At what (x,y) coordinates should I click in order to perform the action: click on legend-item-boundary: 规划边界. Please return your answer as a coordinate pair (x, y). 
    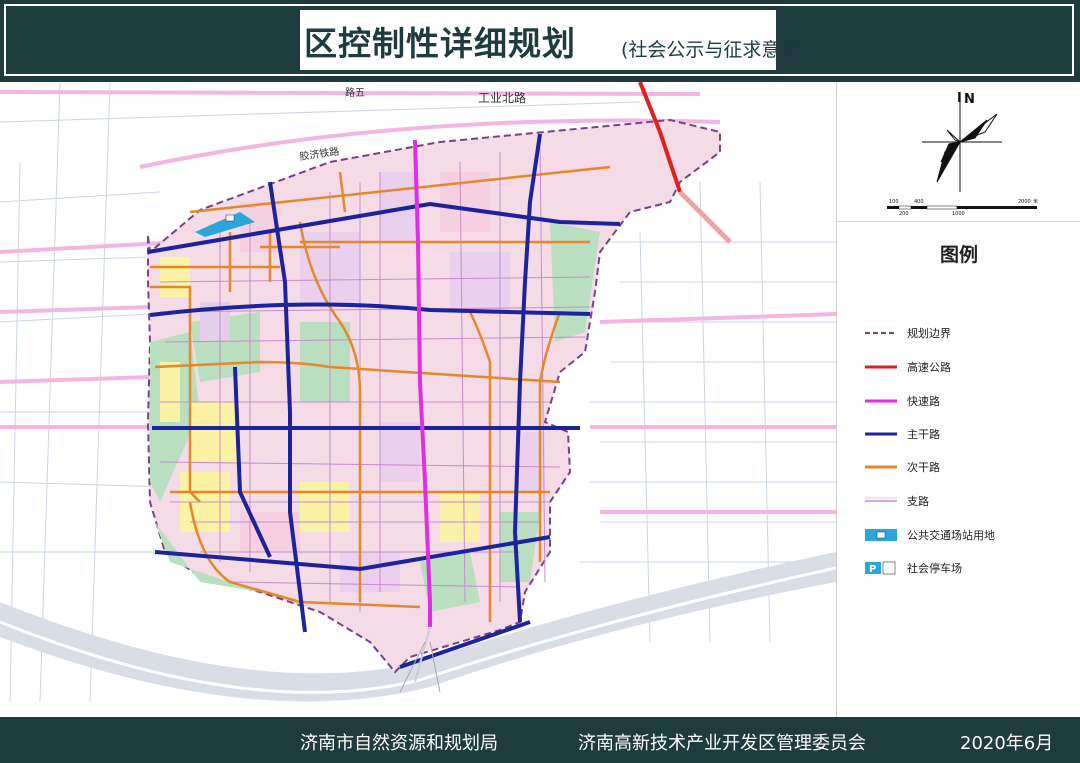
    Looking at the image, I should click on (907, 333).